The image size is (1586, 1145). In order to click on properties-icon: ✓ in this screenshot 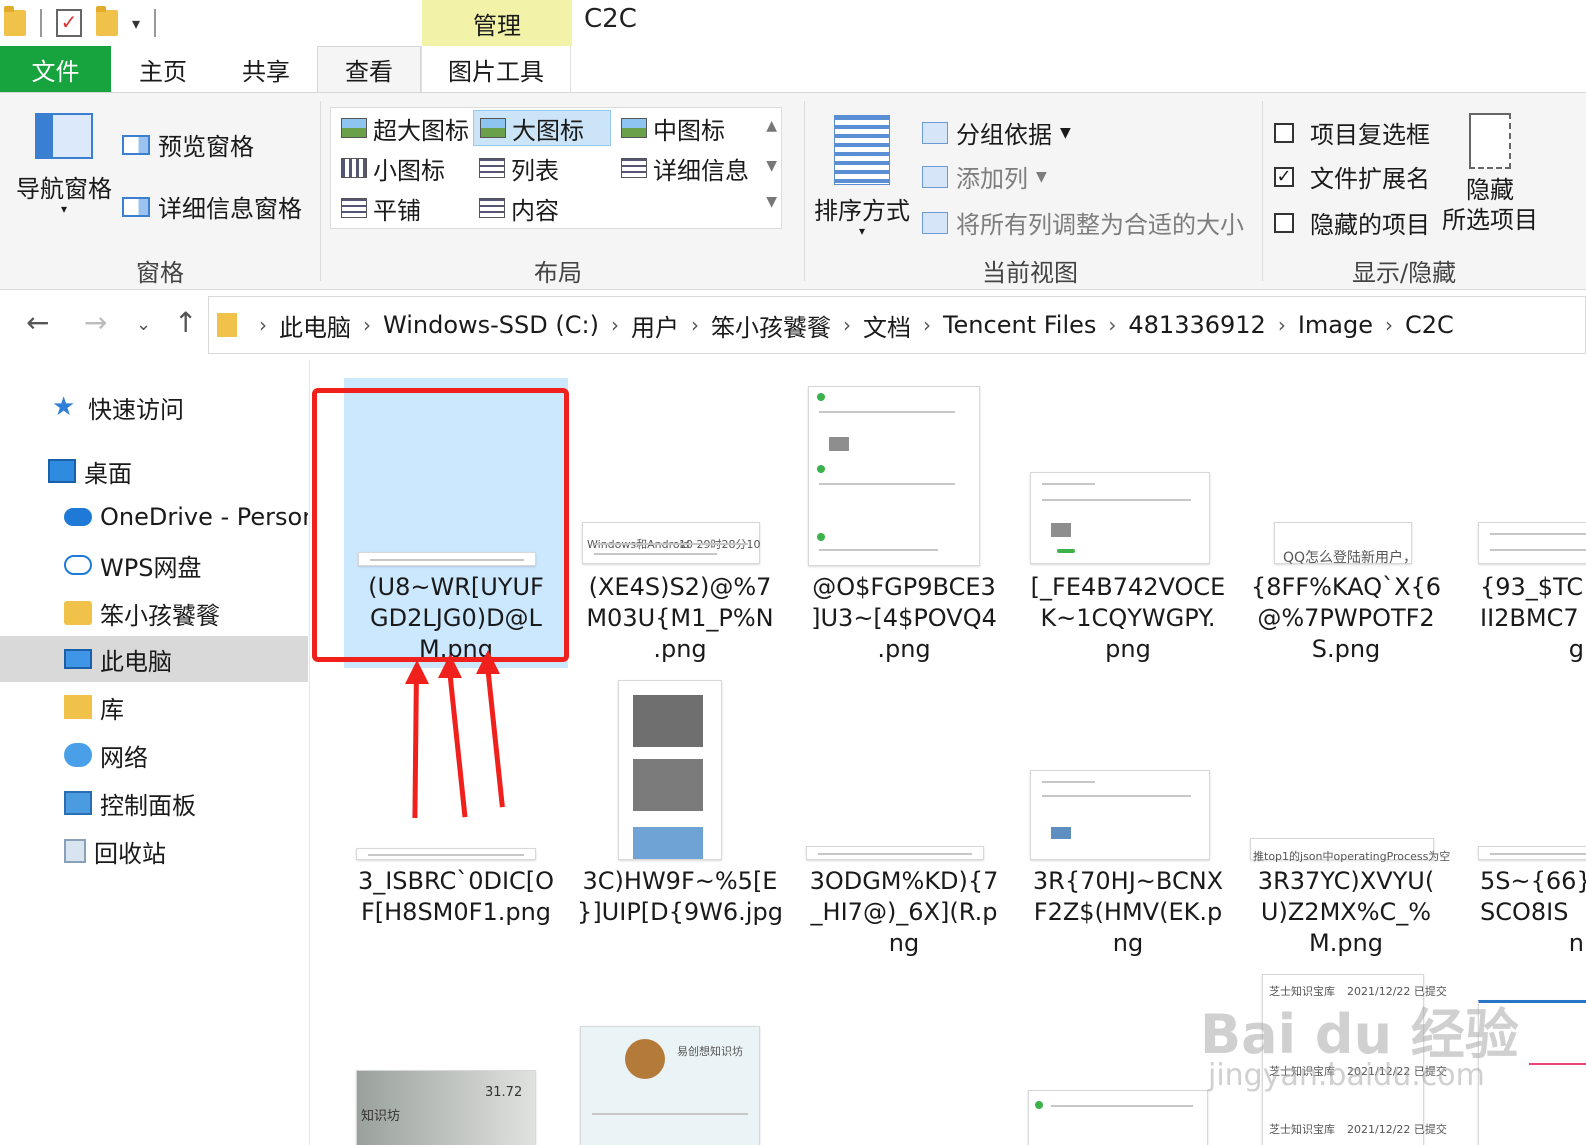, I will do `click(69, 23)`.